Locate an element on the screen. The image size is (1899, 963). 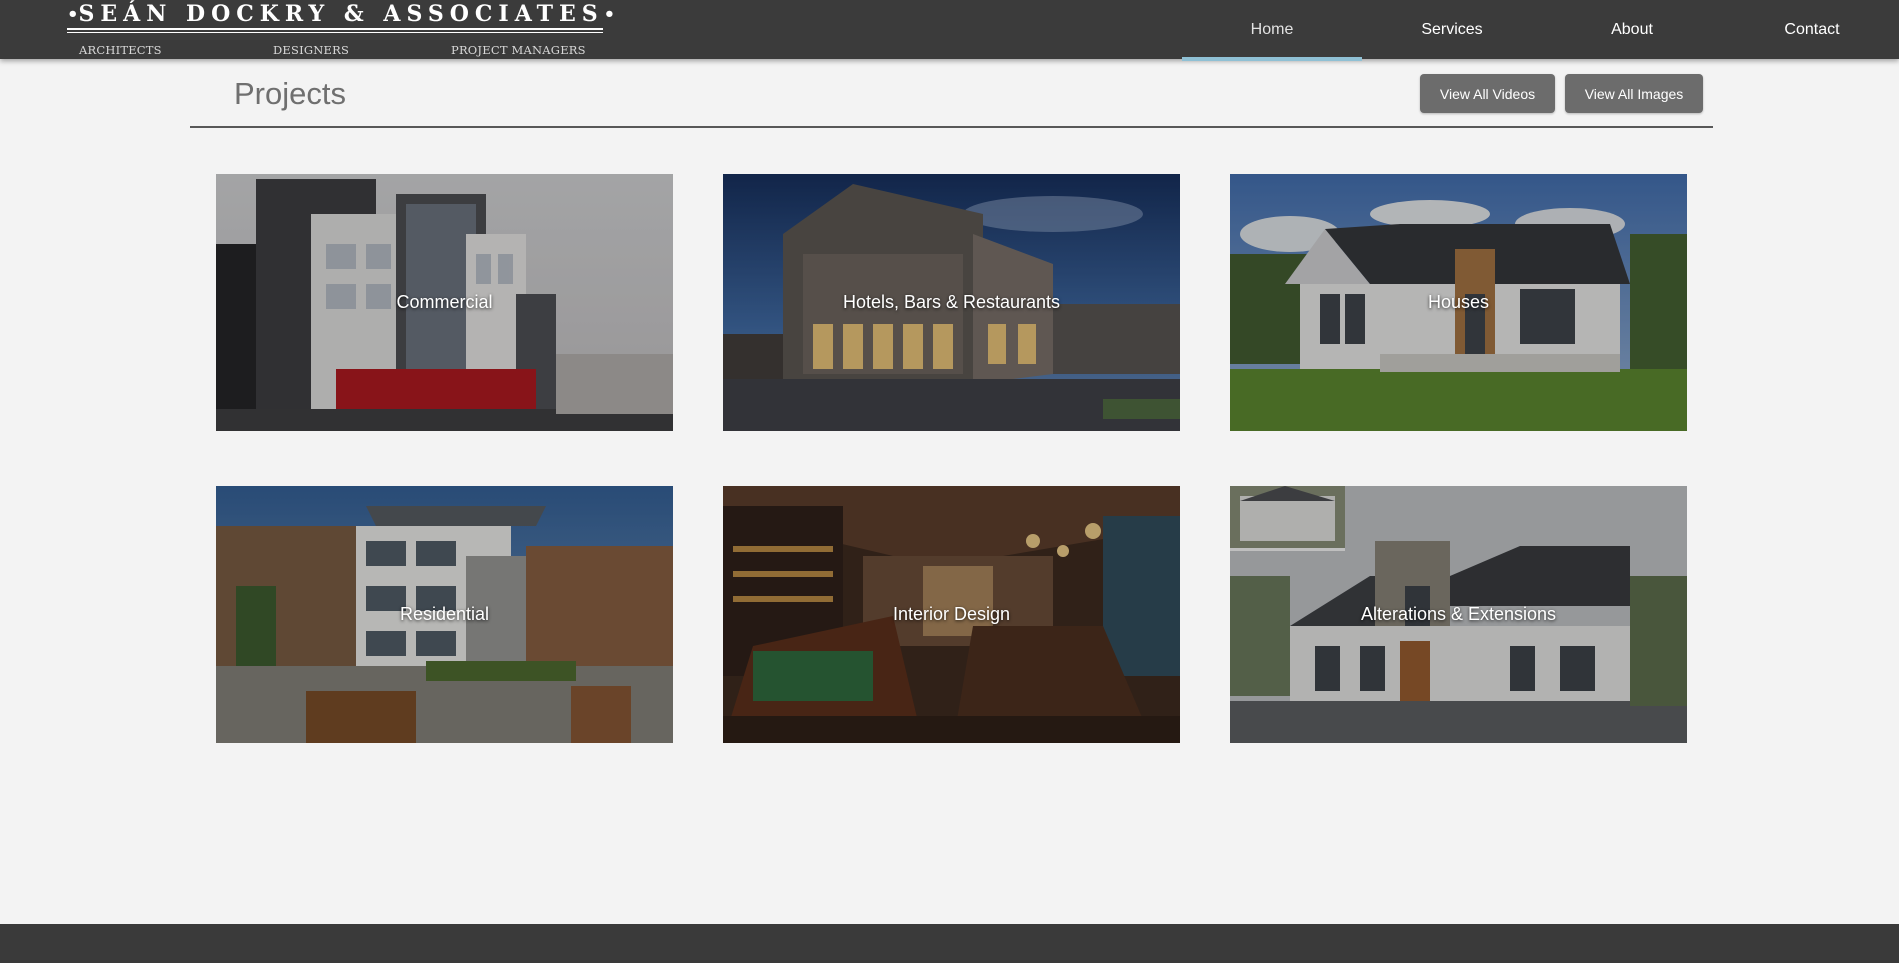
project-tile-interior-design: Interior Design is located at coordinates (951, 614).